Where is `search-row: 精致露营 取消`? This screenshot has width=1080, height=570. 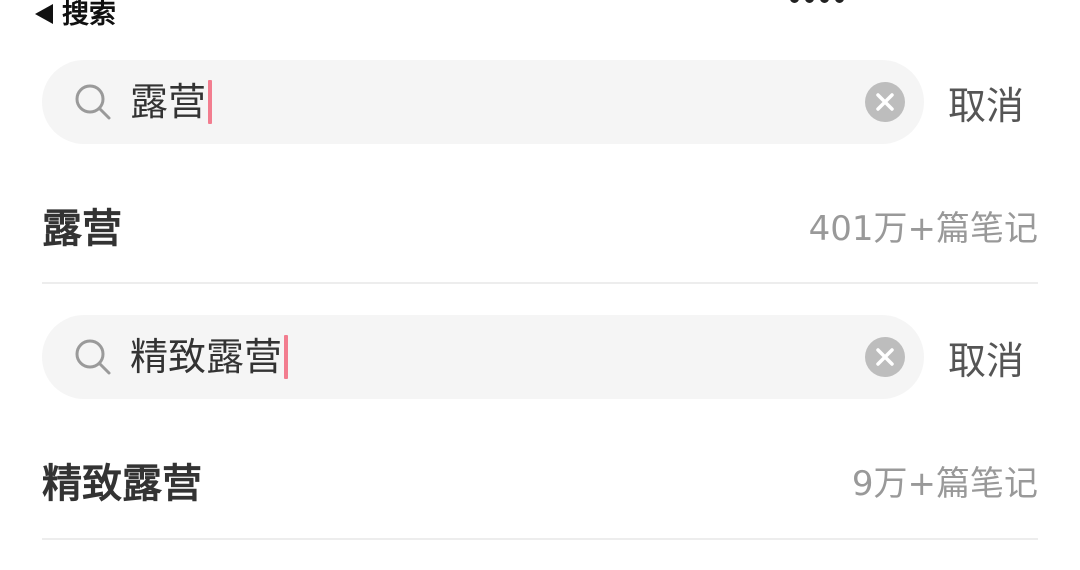
search-row: 精致露营 取消 is located at coordinates (540, 357).